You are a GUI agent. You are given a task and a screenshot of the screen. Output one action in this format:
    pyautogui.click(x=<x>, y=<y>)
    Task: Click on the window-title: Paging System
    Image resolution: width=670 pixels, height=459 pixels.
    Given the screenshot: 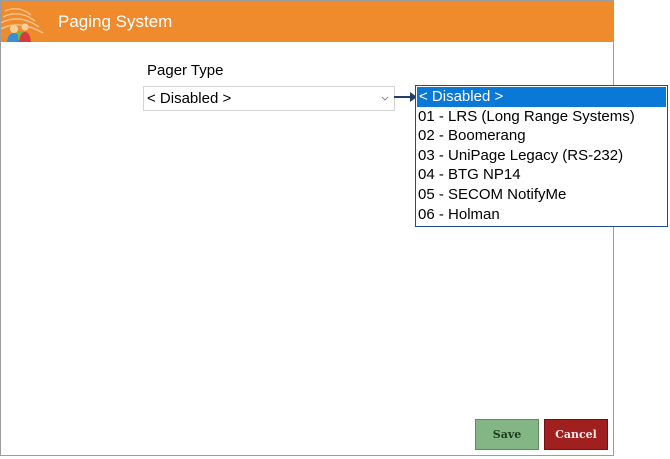 What is the action you would take?
    pyautogui.click(x=115, y=21)
    